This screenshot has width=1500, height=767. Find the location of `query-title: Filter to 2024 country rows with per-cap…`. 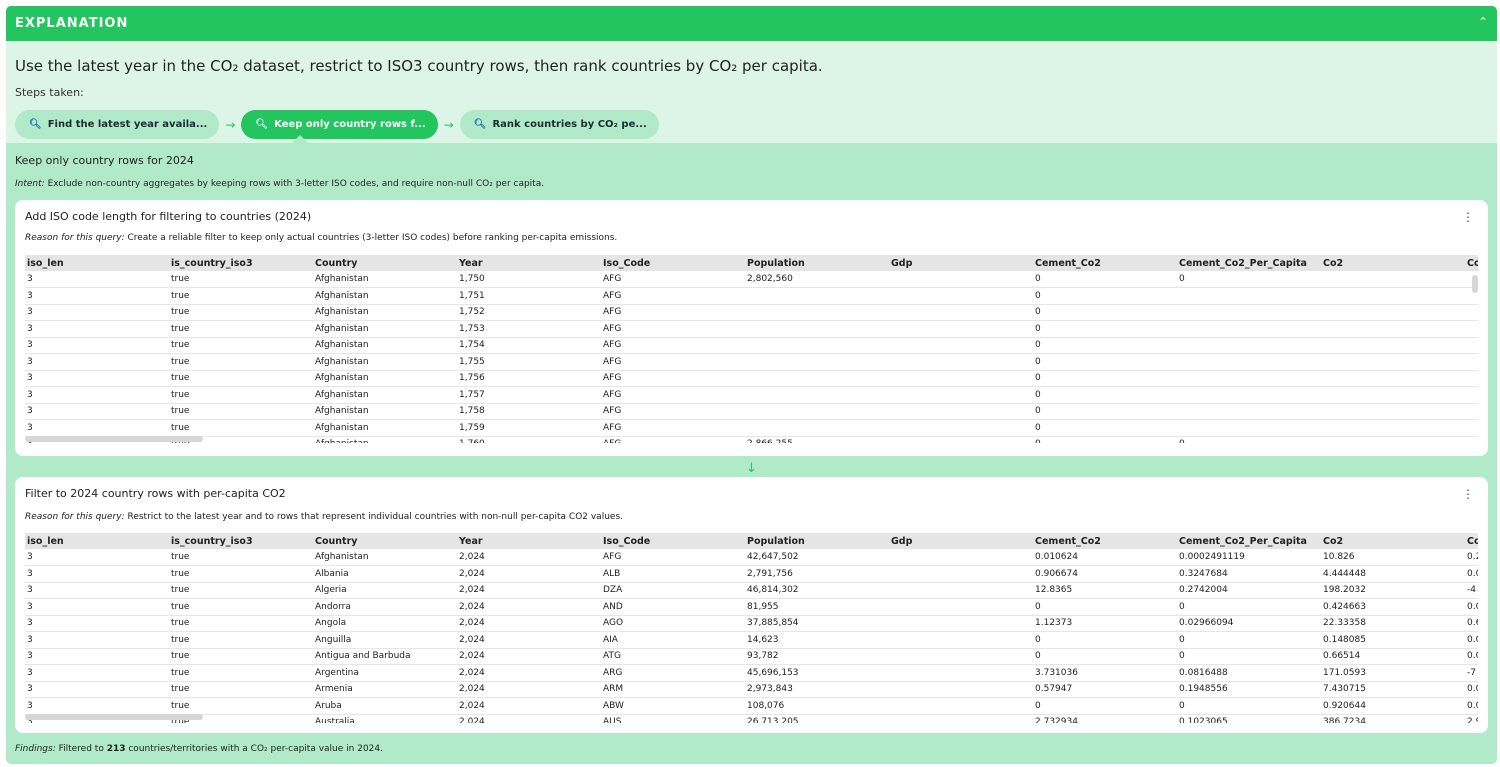

query-title: Filter to 2024 country rows with per-cap… is located at coordinates (155, 493).